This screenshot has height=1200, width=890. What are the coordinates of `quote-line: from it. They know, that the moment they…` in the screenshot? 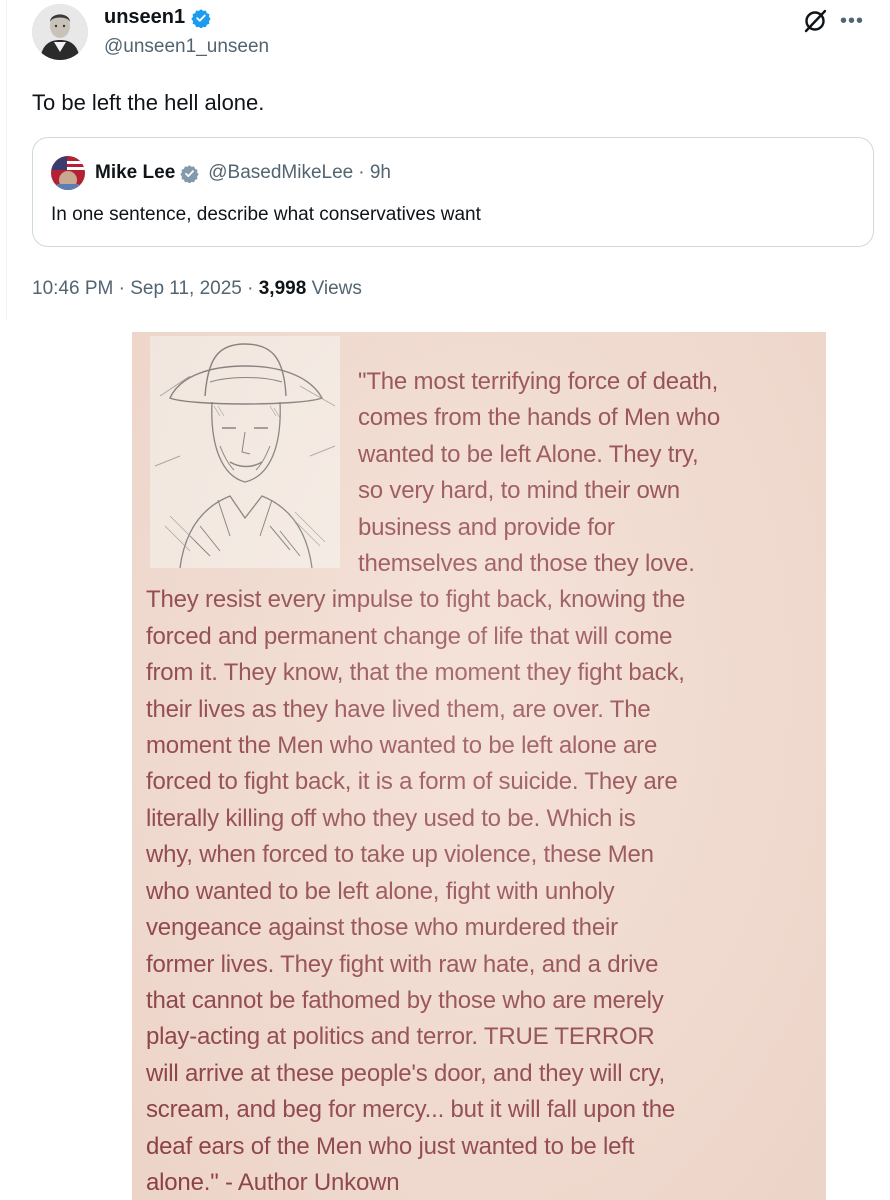 It's located at (415, 673).